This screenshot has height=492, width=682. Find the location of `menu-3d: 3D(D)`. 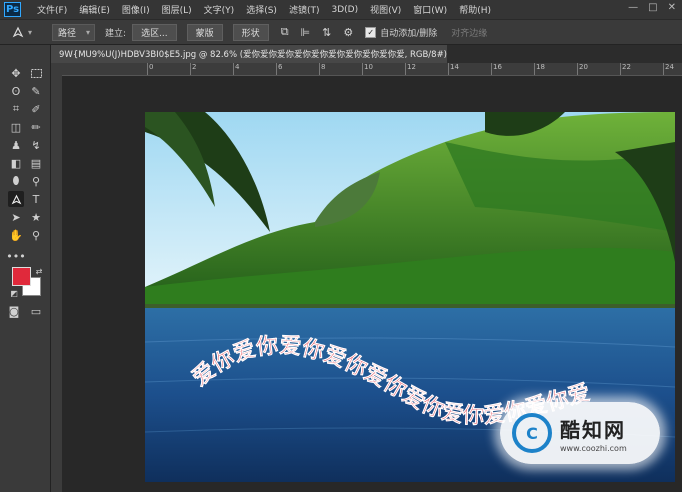

menu-3d: 3D(D) is located at coordinates (344, 10).